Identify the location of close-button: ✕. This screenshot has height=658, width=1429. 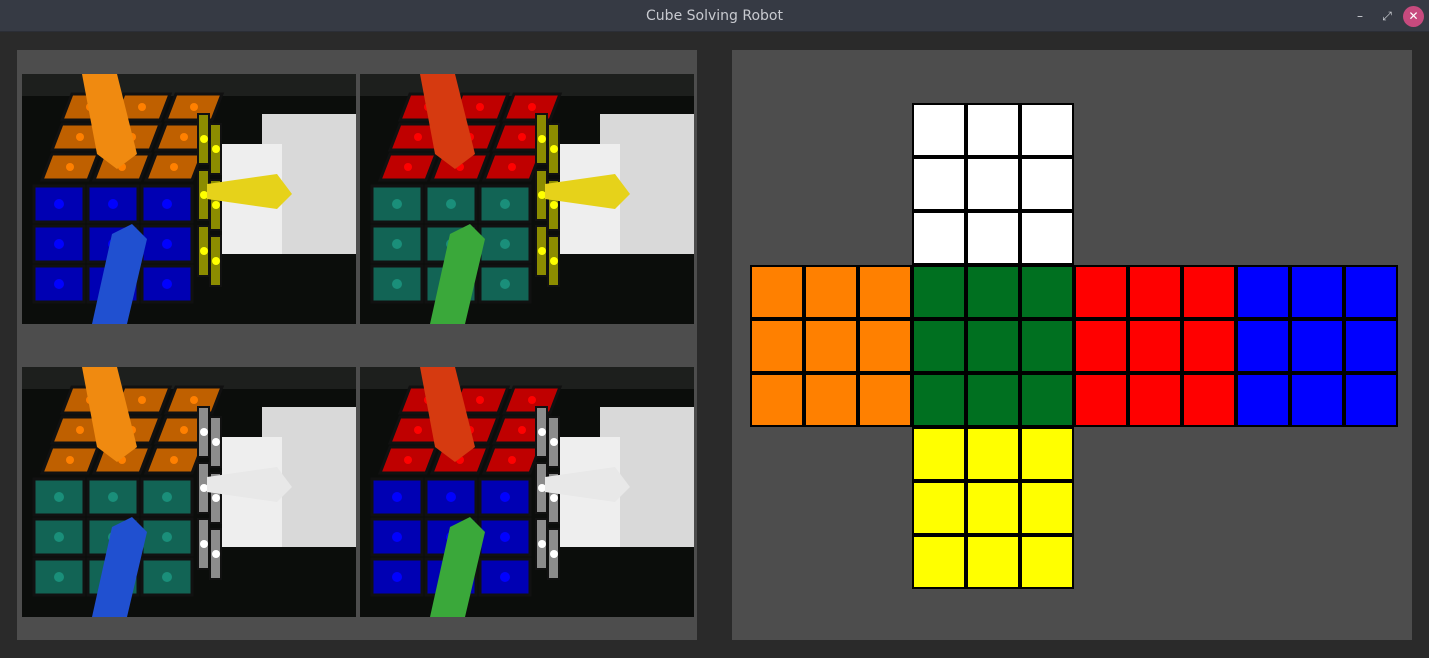
(1413, 16).